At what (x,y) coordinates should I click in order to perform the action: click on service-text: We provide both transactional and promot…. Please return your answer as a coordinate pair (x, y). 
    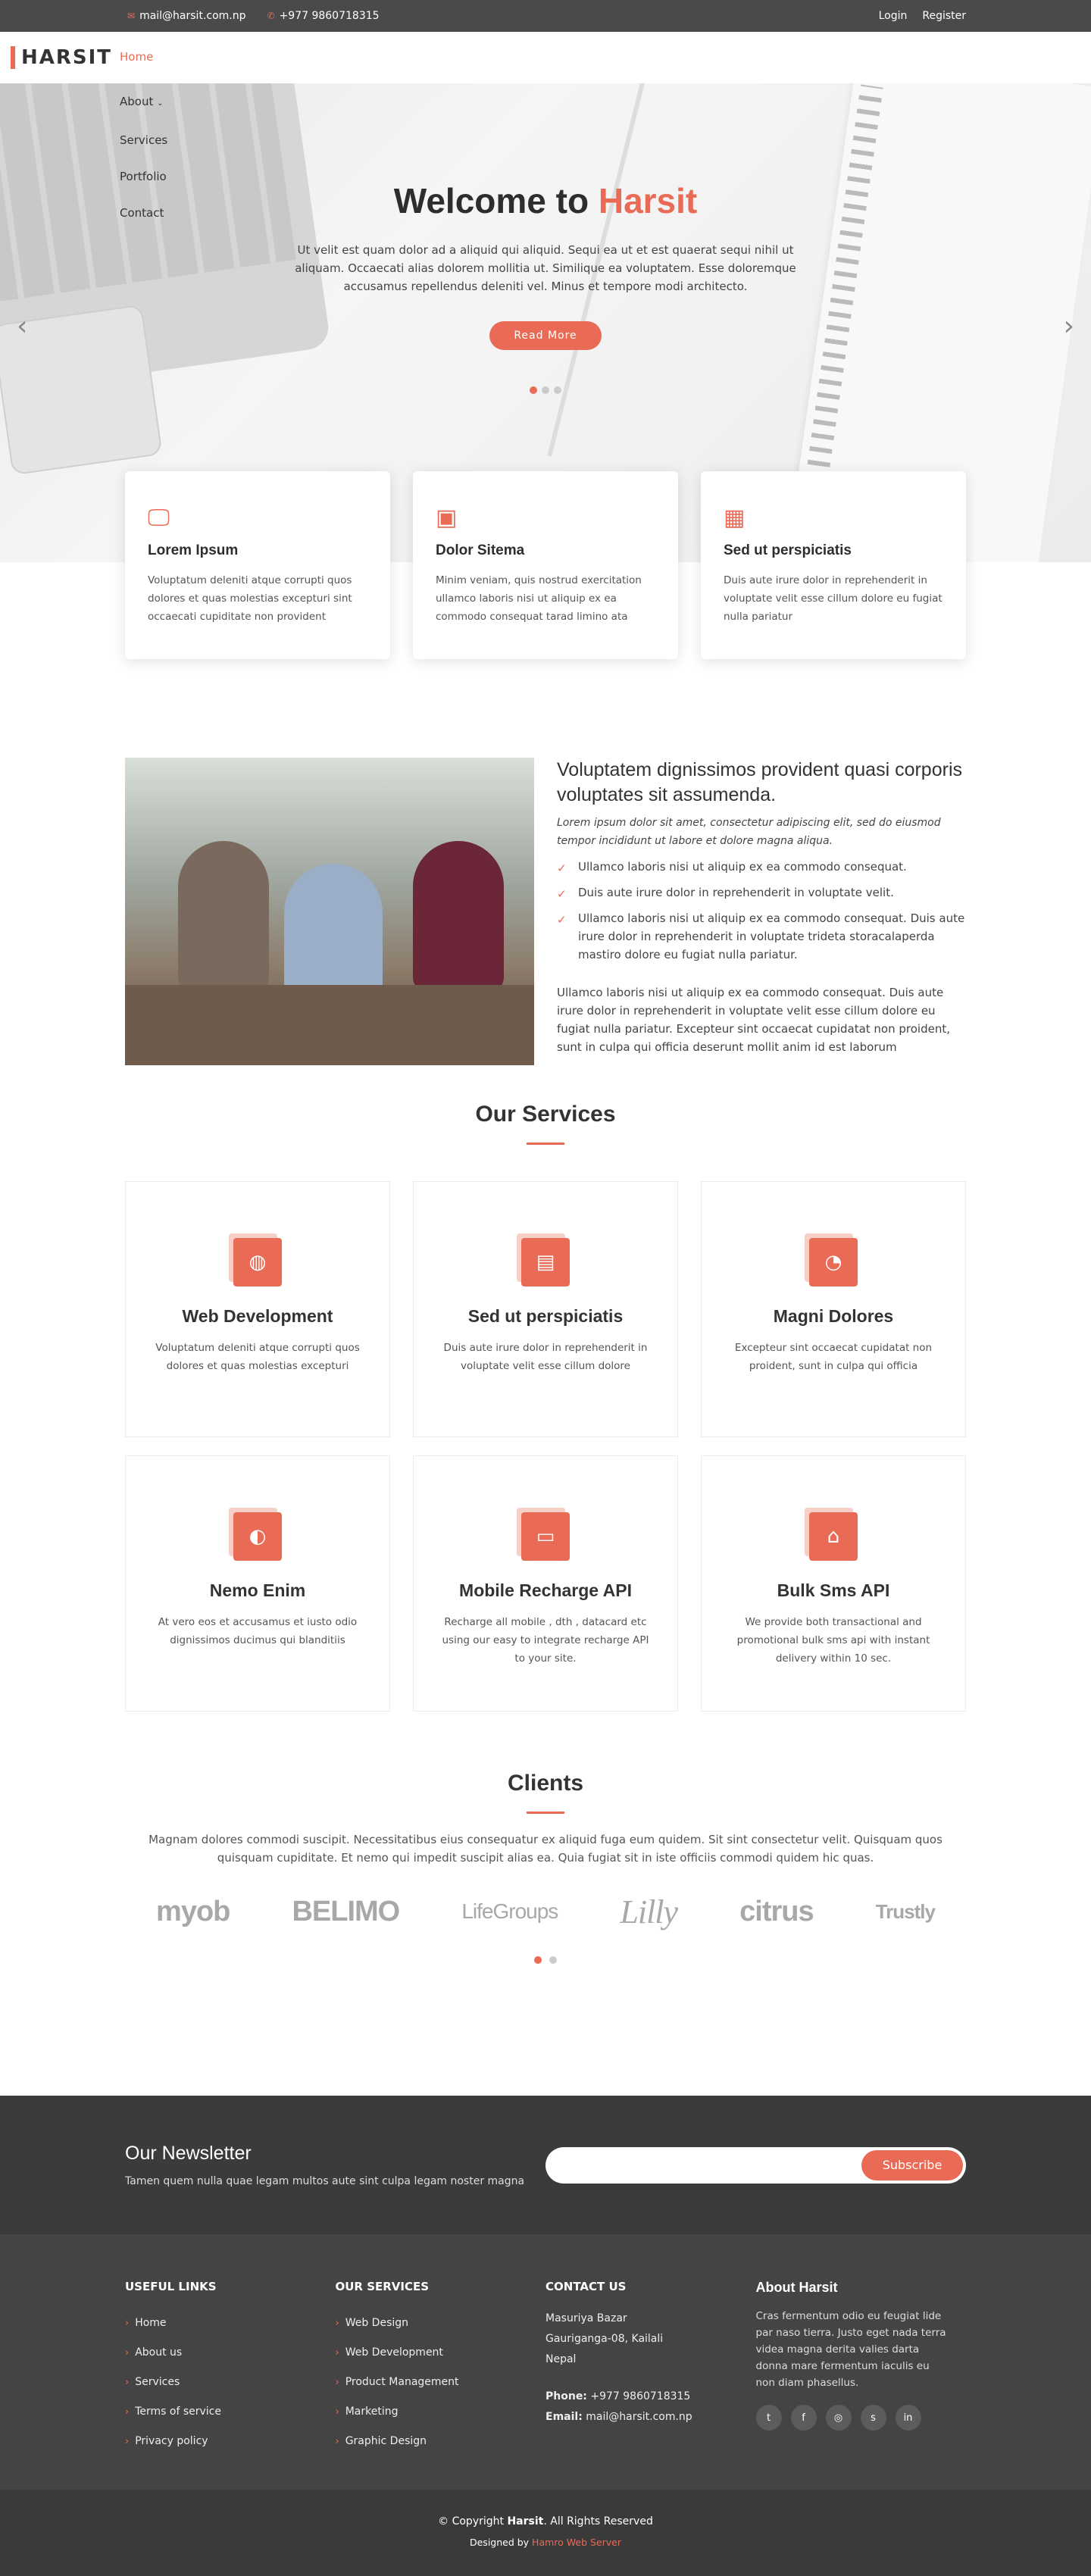
    Looking at the image, I should click on (833, 1641).